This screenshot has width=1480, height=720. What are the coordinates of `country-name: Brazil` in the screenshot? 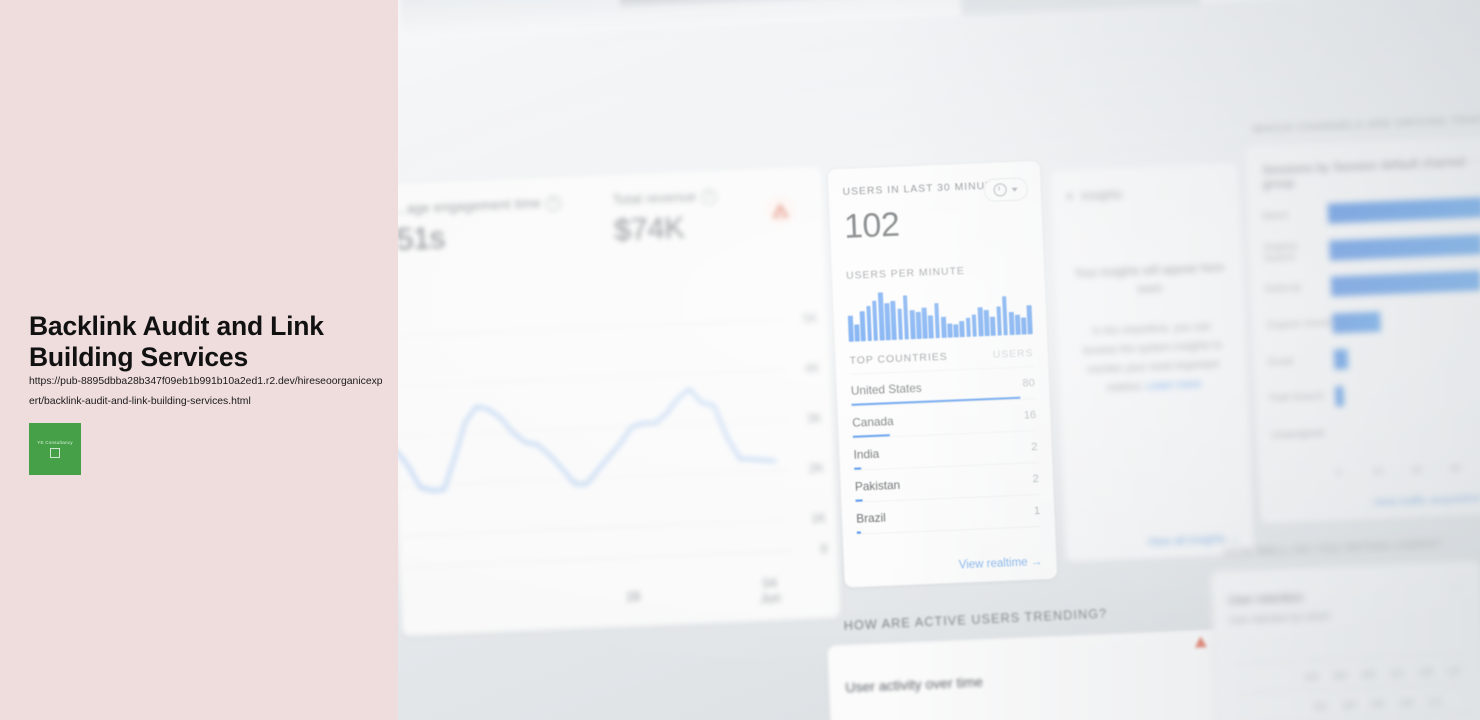 It's located at (871, 517).